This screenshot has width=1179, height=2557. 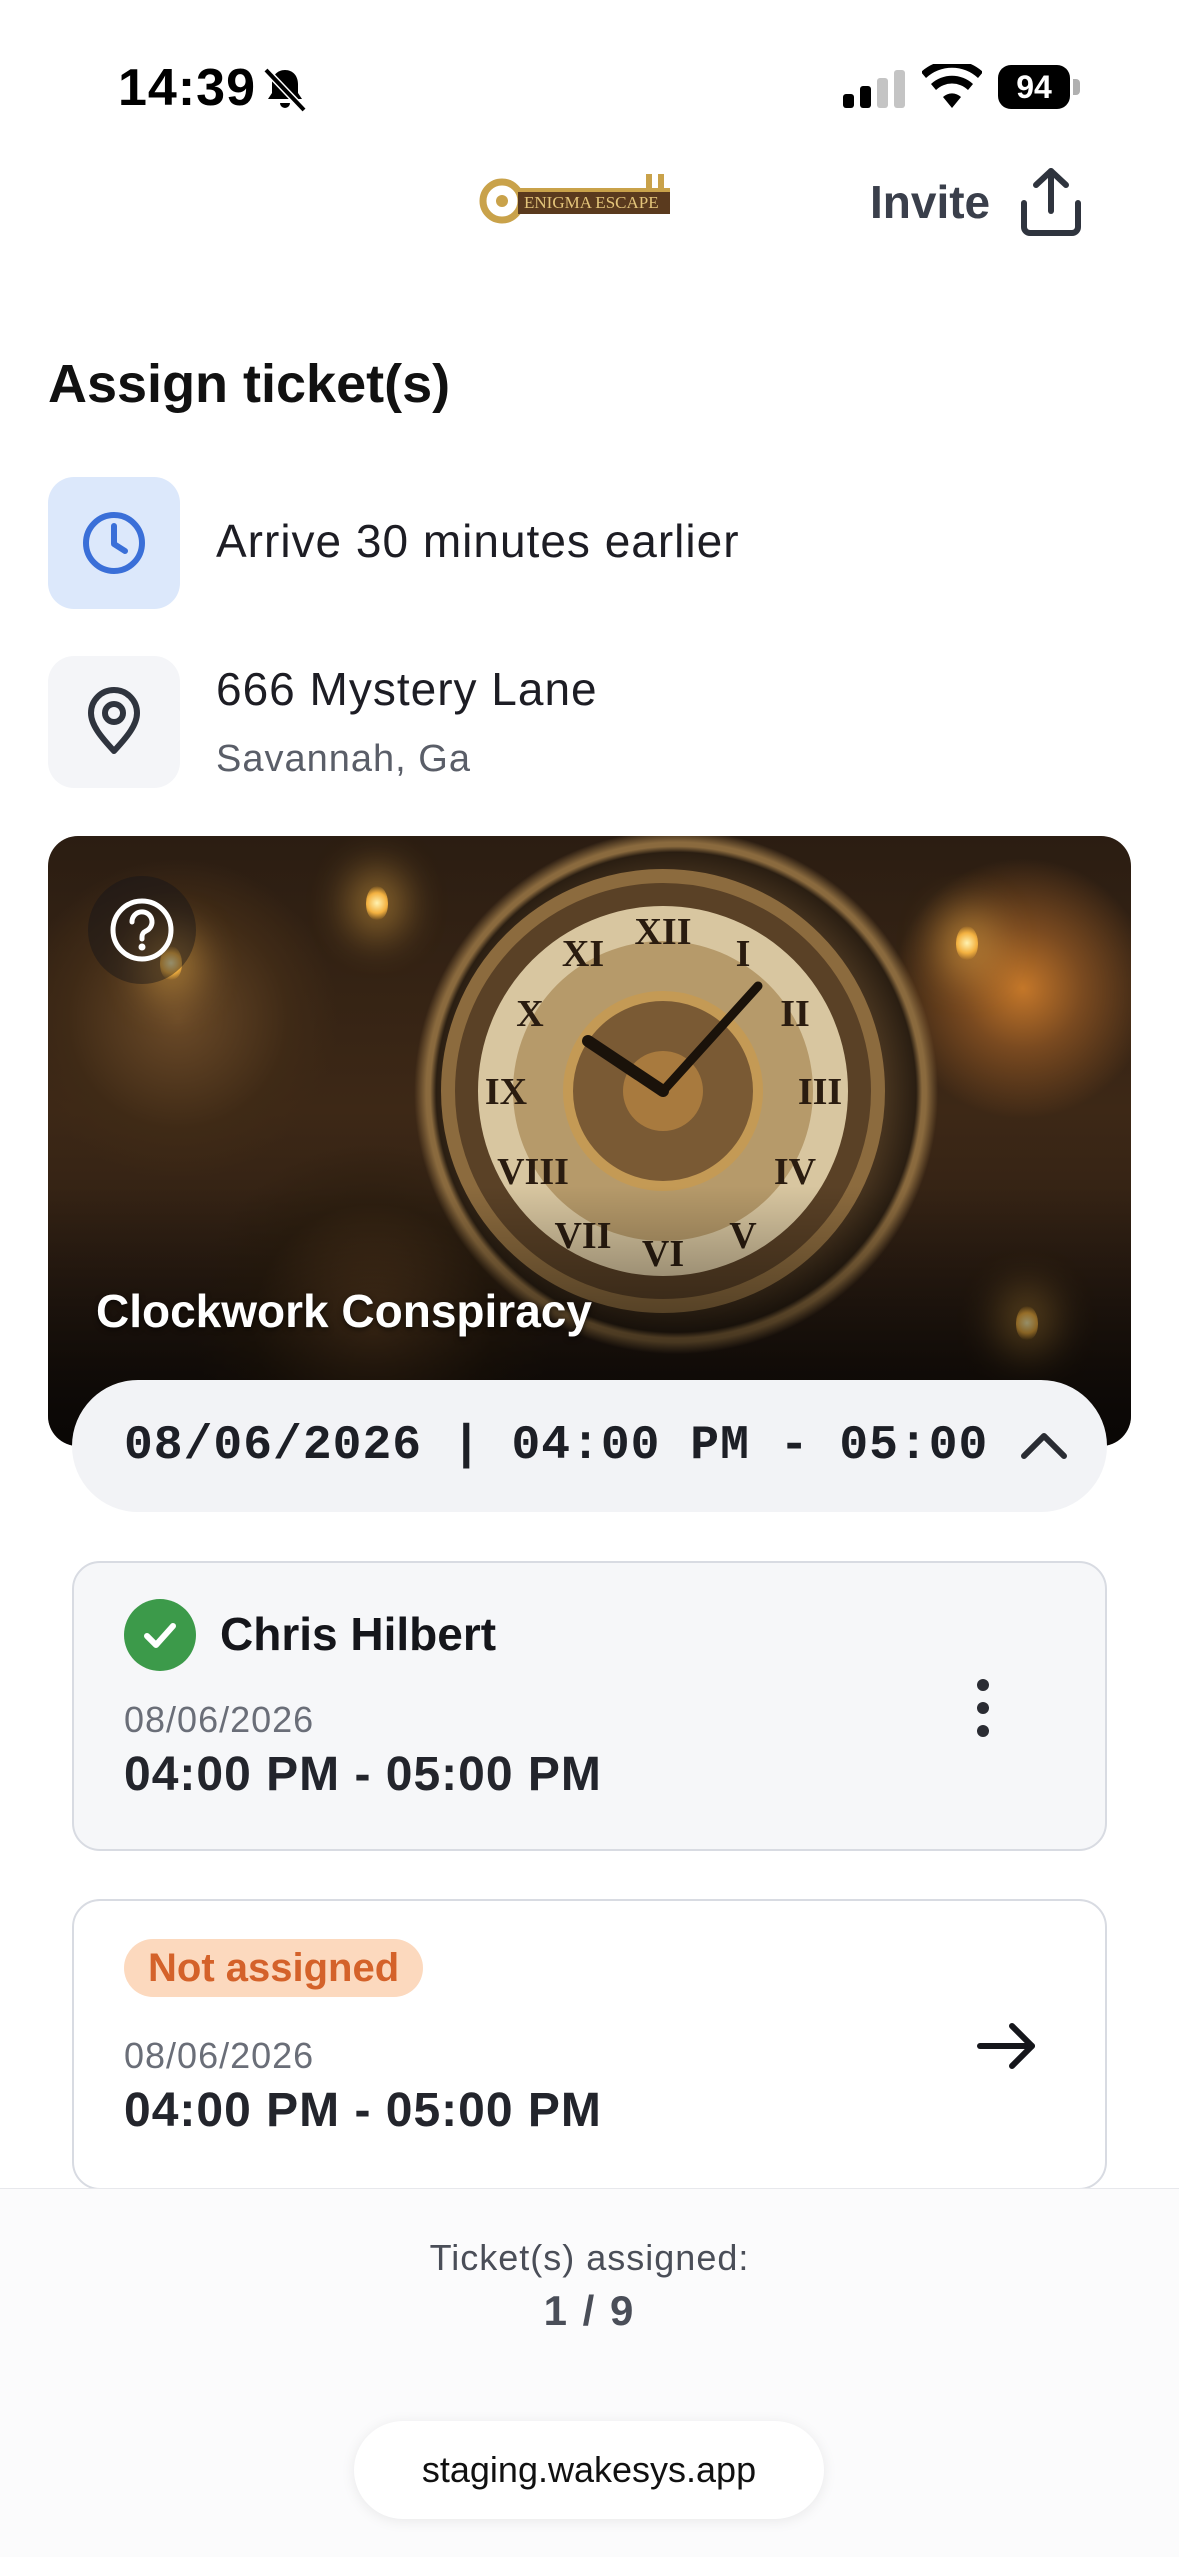 I want to click on experience-title: Clockwork Conspiracy, so click(x=344, y=1311).